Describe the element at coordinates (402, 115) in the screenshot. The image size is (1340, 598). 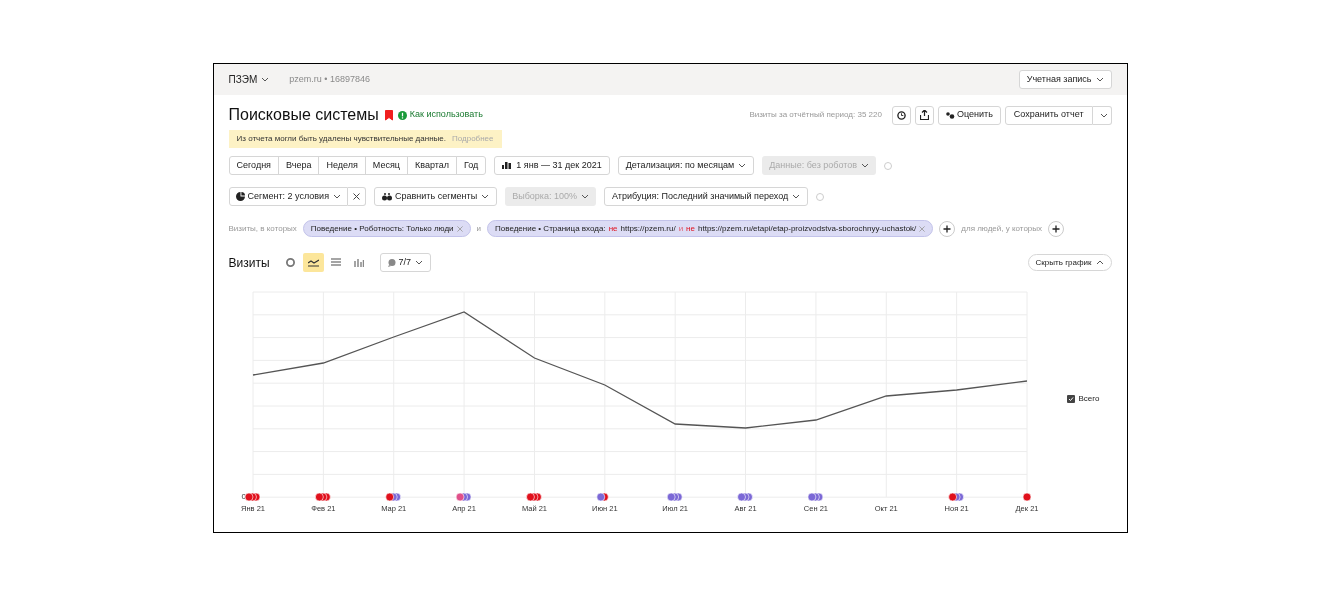
I see `info-icon` at that location.